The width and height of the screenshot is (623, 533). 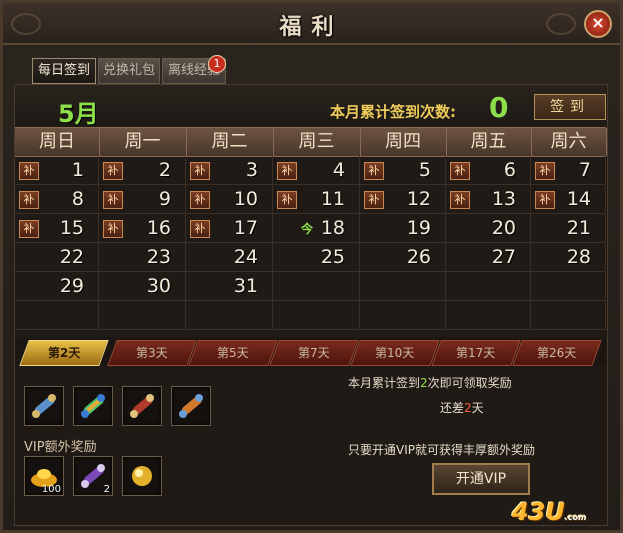 I want to click on calendar-day-cell: 28, so click(x=568, y=257).